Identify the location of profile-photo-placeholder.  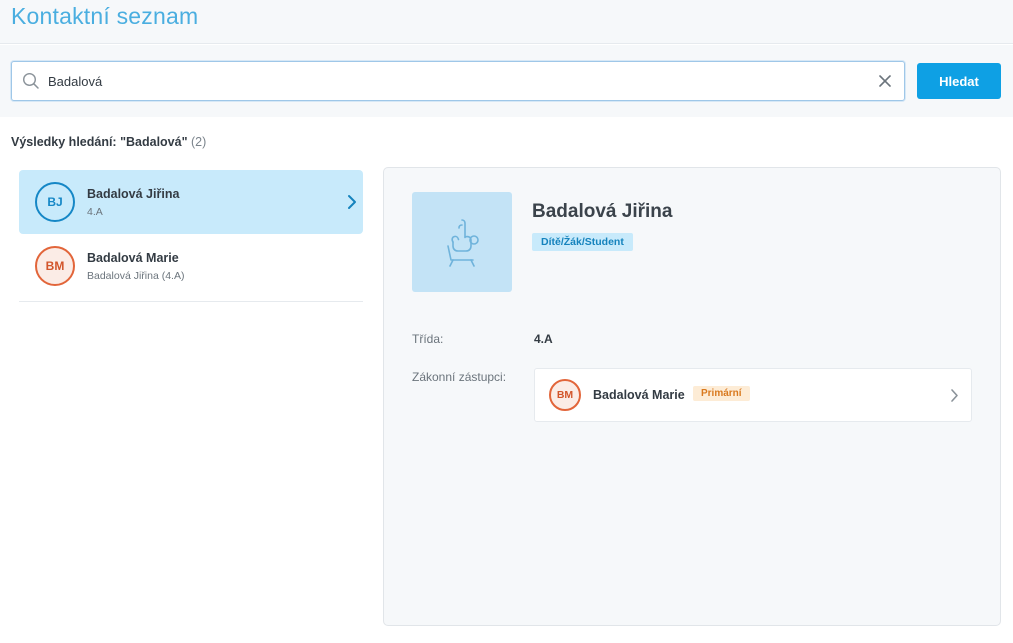
(462, 242).